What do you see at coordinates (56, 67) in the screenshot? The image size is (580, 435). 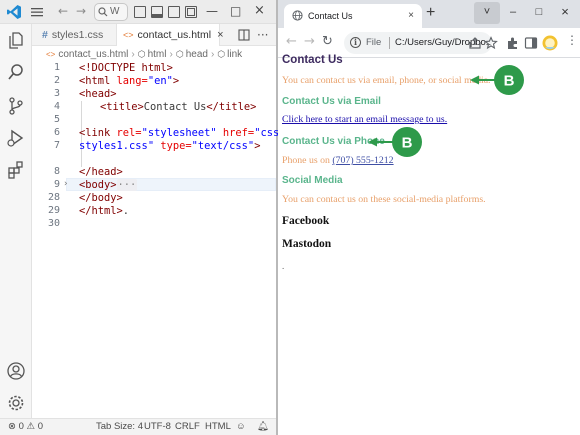 I see `line-number: 1` at bounding box center [56, 67].